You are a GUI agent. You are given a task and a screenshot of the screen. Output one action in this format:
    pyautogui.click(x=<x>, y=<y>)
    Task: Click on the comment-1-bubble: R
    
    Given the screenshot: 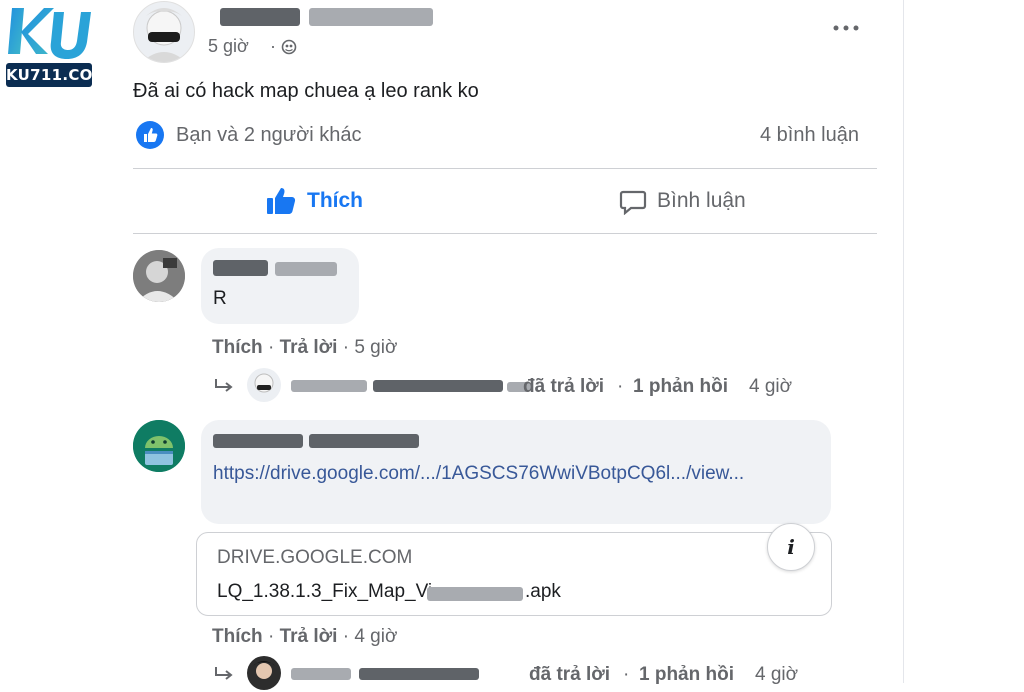 What is the action you would take?
    pyautogui.click(x=280, y=286)
    